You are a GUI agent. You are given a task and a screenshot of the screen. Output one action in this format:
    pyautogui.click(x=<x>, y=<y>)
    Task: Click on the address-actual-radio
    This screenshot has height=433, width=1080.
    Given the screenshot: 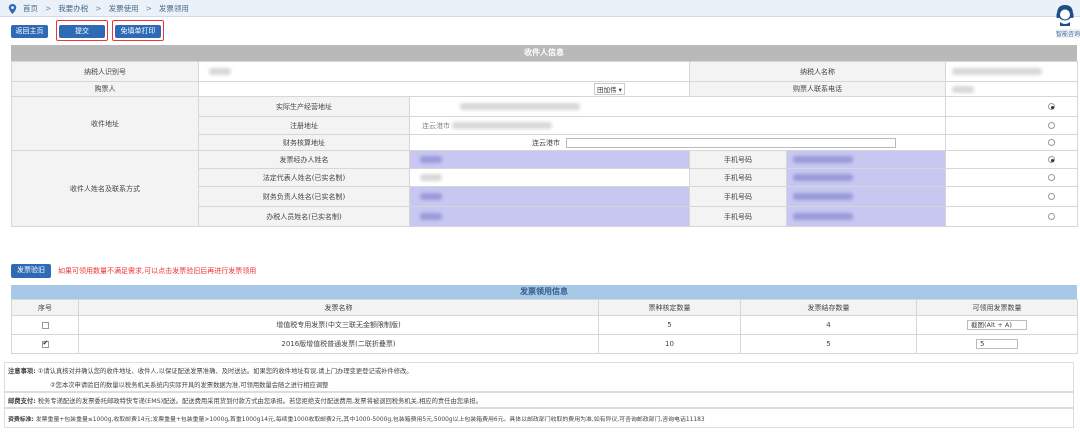 What is the action you would take?
    pyautogui.click(x=1051, y=106)
    